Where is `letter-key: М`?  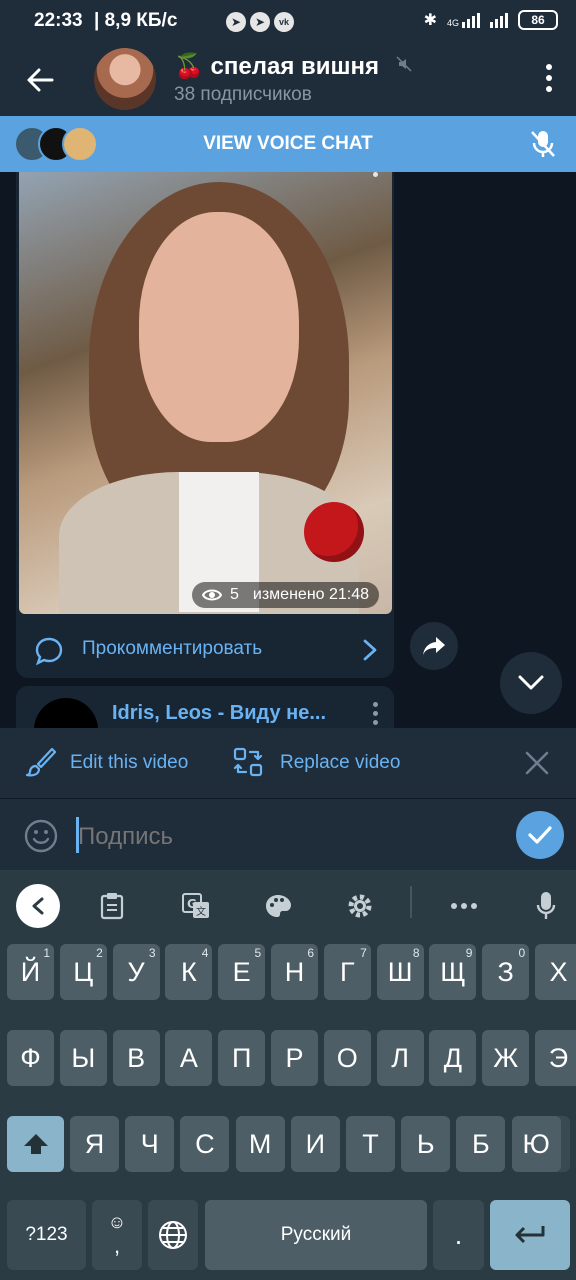 letter-key: М is located at coordinates (260, 1144).